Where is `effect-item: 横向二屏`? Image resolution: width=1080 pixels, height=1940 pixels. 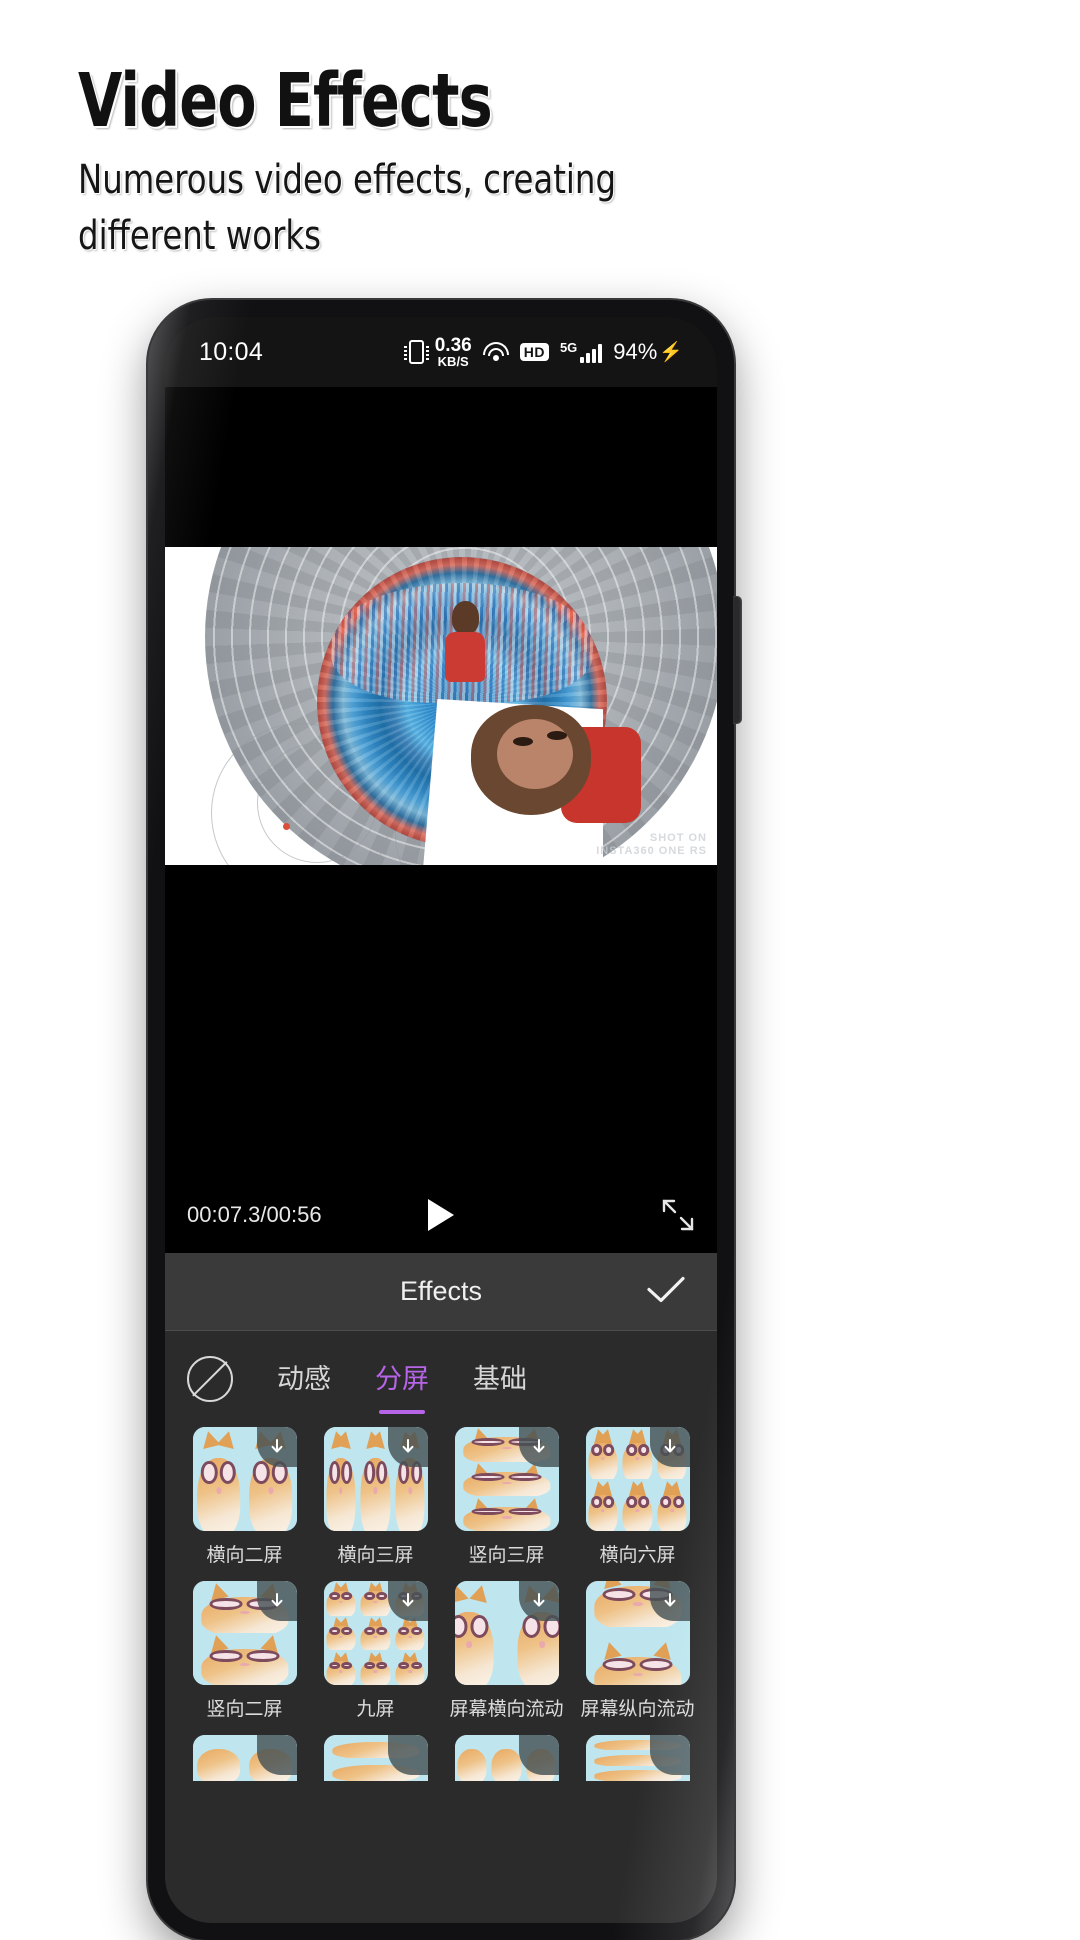 effect-item: 横向二屏 is located at coordinates (244, 1497).